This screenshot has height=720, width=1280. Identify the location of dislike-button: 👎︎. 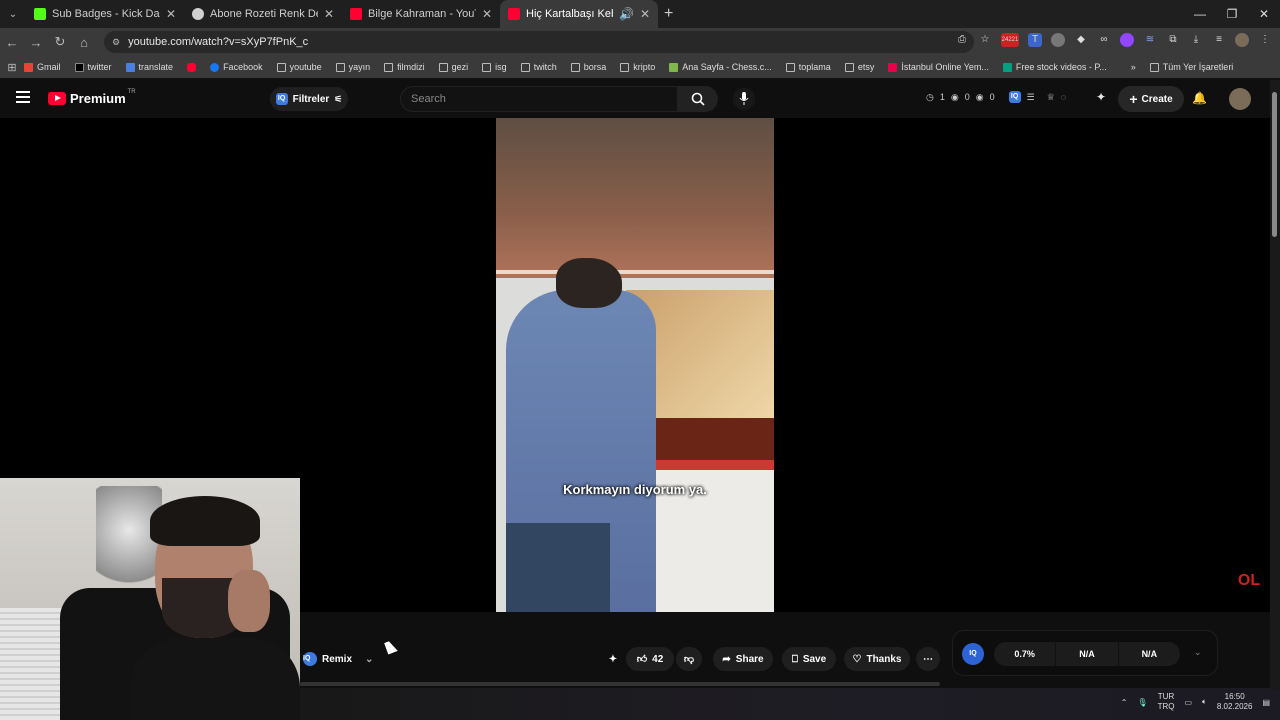
(689, 659).